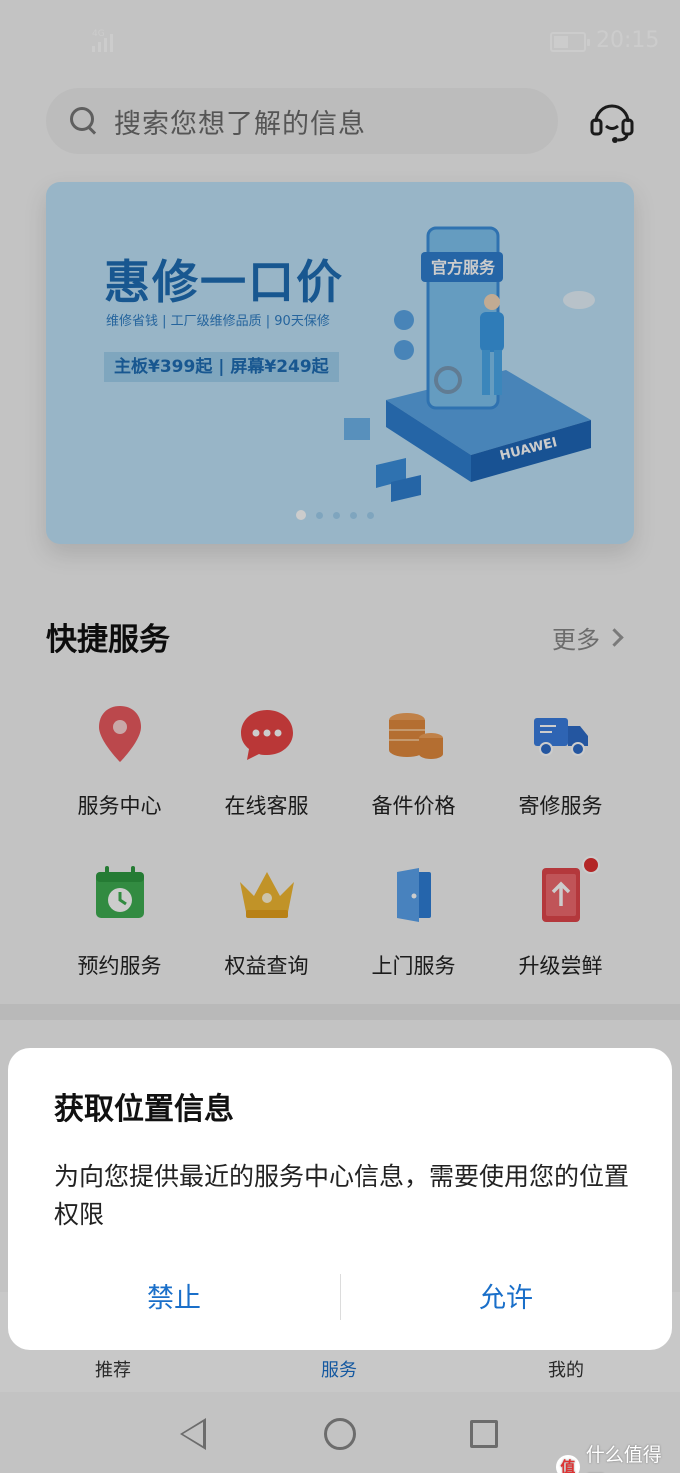 This screenshot has height=1473, width=680. What do you see at coordinates (144, 1109) in the screenshot?
I see `dialog-title: 获取位置信息` at bounding box center [144, 1109].